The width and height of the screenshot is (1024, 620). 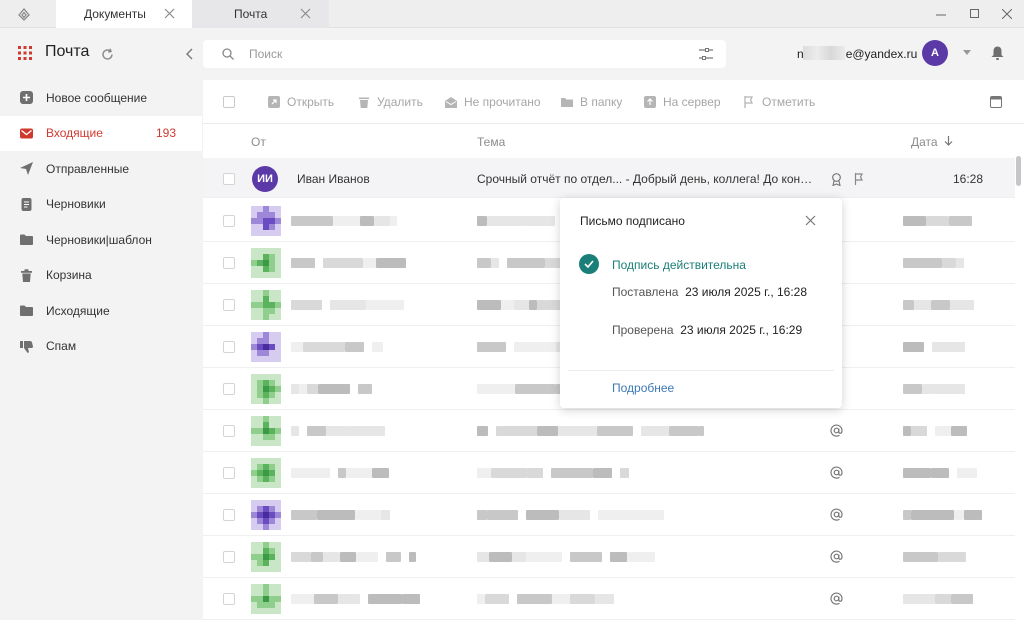 What do you see at coordinates (601, 102) in the screenshot?
I see `move-to-folder-label: В папку` at bounding box center [601, 102].